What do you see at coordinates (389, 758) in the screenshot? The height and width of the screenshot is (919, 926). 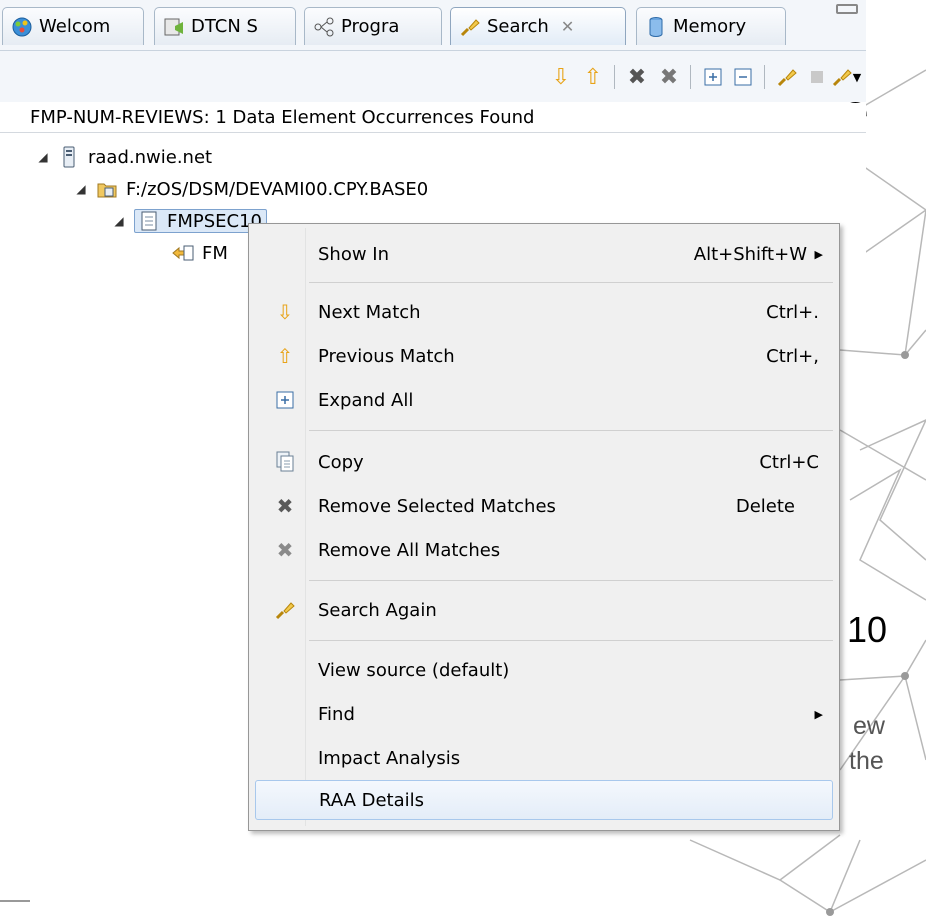 I see `menu-item-label: Impact Analysis` at bounding box center [389, 758].